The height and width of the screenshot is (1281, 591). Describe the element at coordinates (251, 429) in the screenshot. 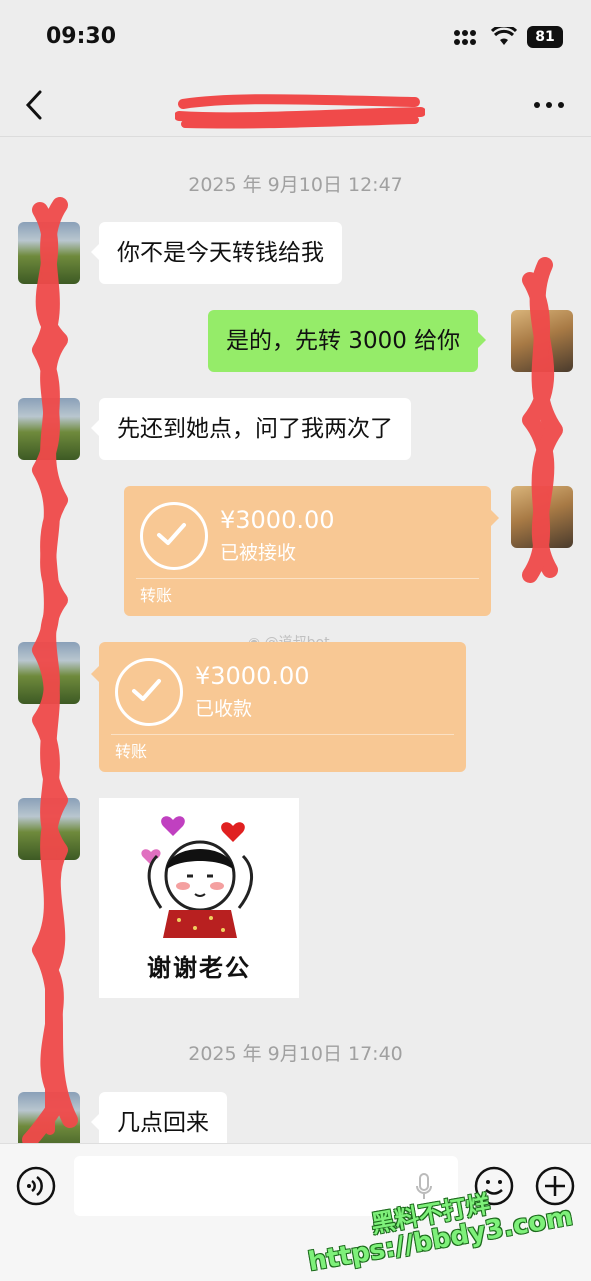

I see `message-bubble-received: 先还到她点，问了我两次了` at that location.